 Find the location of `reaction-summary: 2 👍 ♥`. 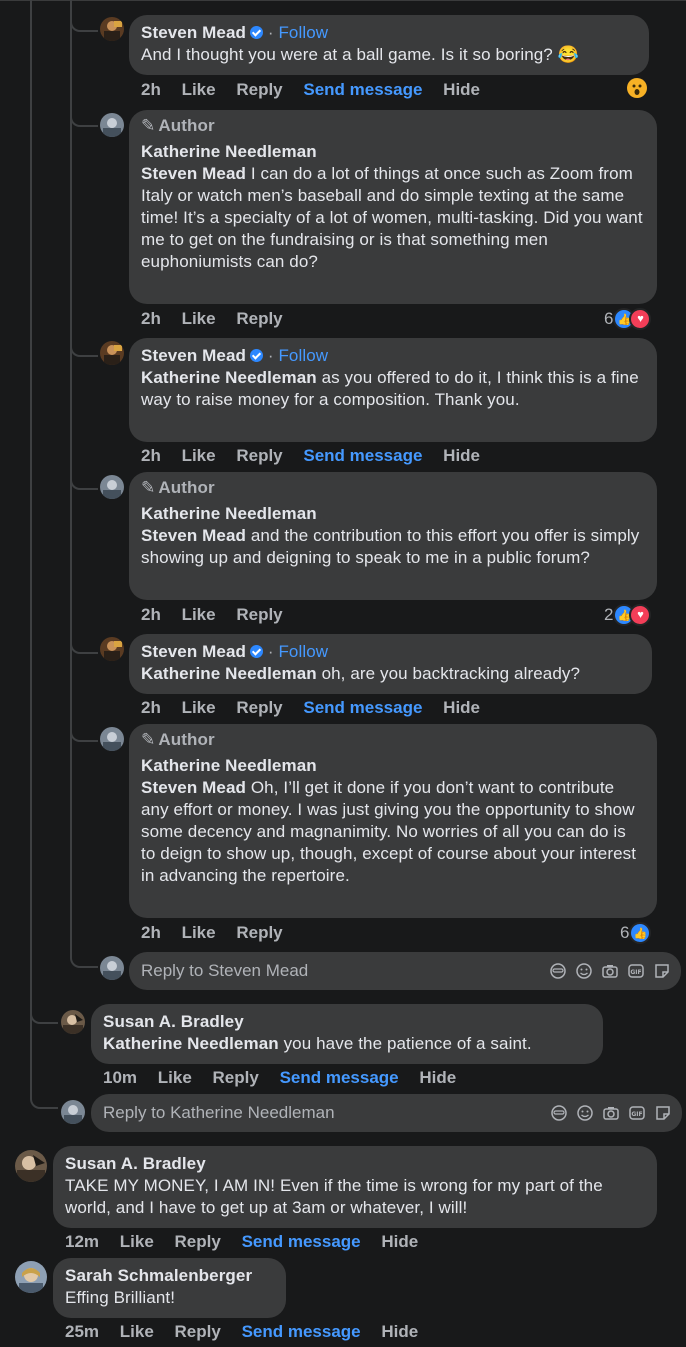

reaction-summary: 2 👍 ♥ is located at coordinates (628, 615).